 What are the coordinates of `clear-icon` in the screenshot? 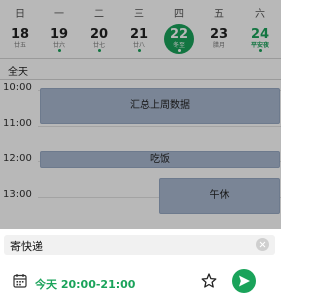 It's located at (262, 244).